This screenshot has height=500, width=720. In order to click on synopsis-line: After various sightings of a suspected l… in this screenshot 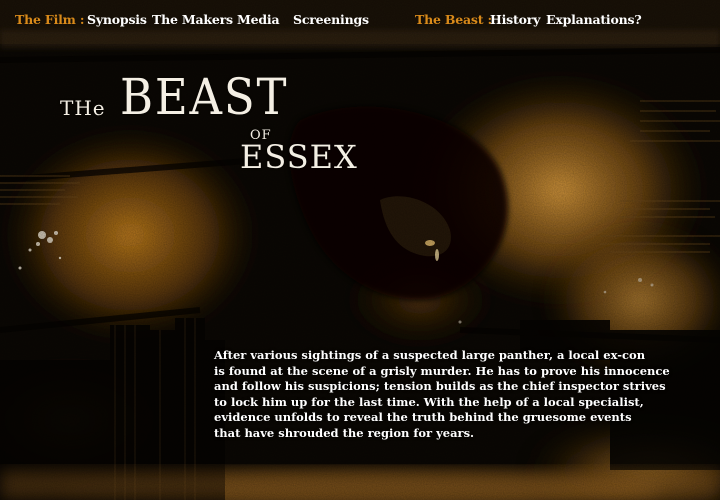, I will do `click(430, 355)`.